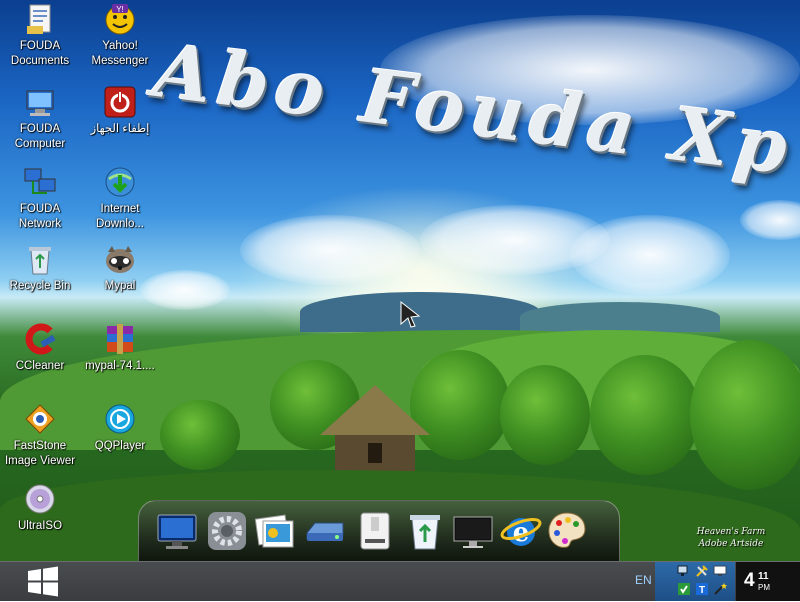 This screenshot has height=602, width=800. What do you see at coordinates (410, 314) in the screenshot?
I see `mouse-cursor-icon` at bounding box center [410, 314].